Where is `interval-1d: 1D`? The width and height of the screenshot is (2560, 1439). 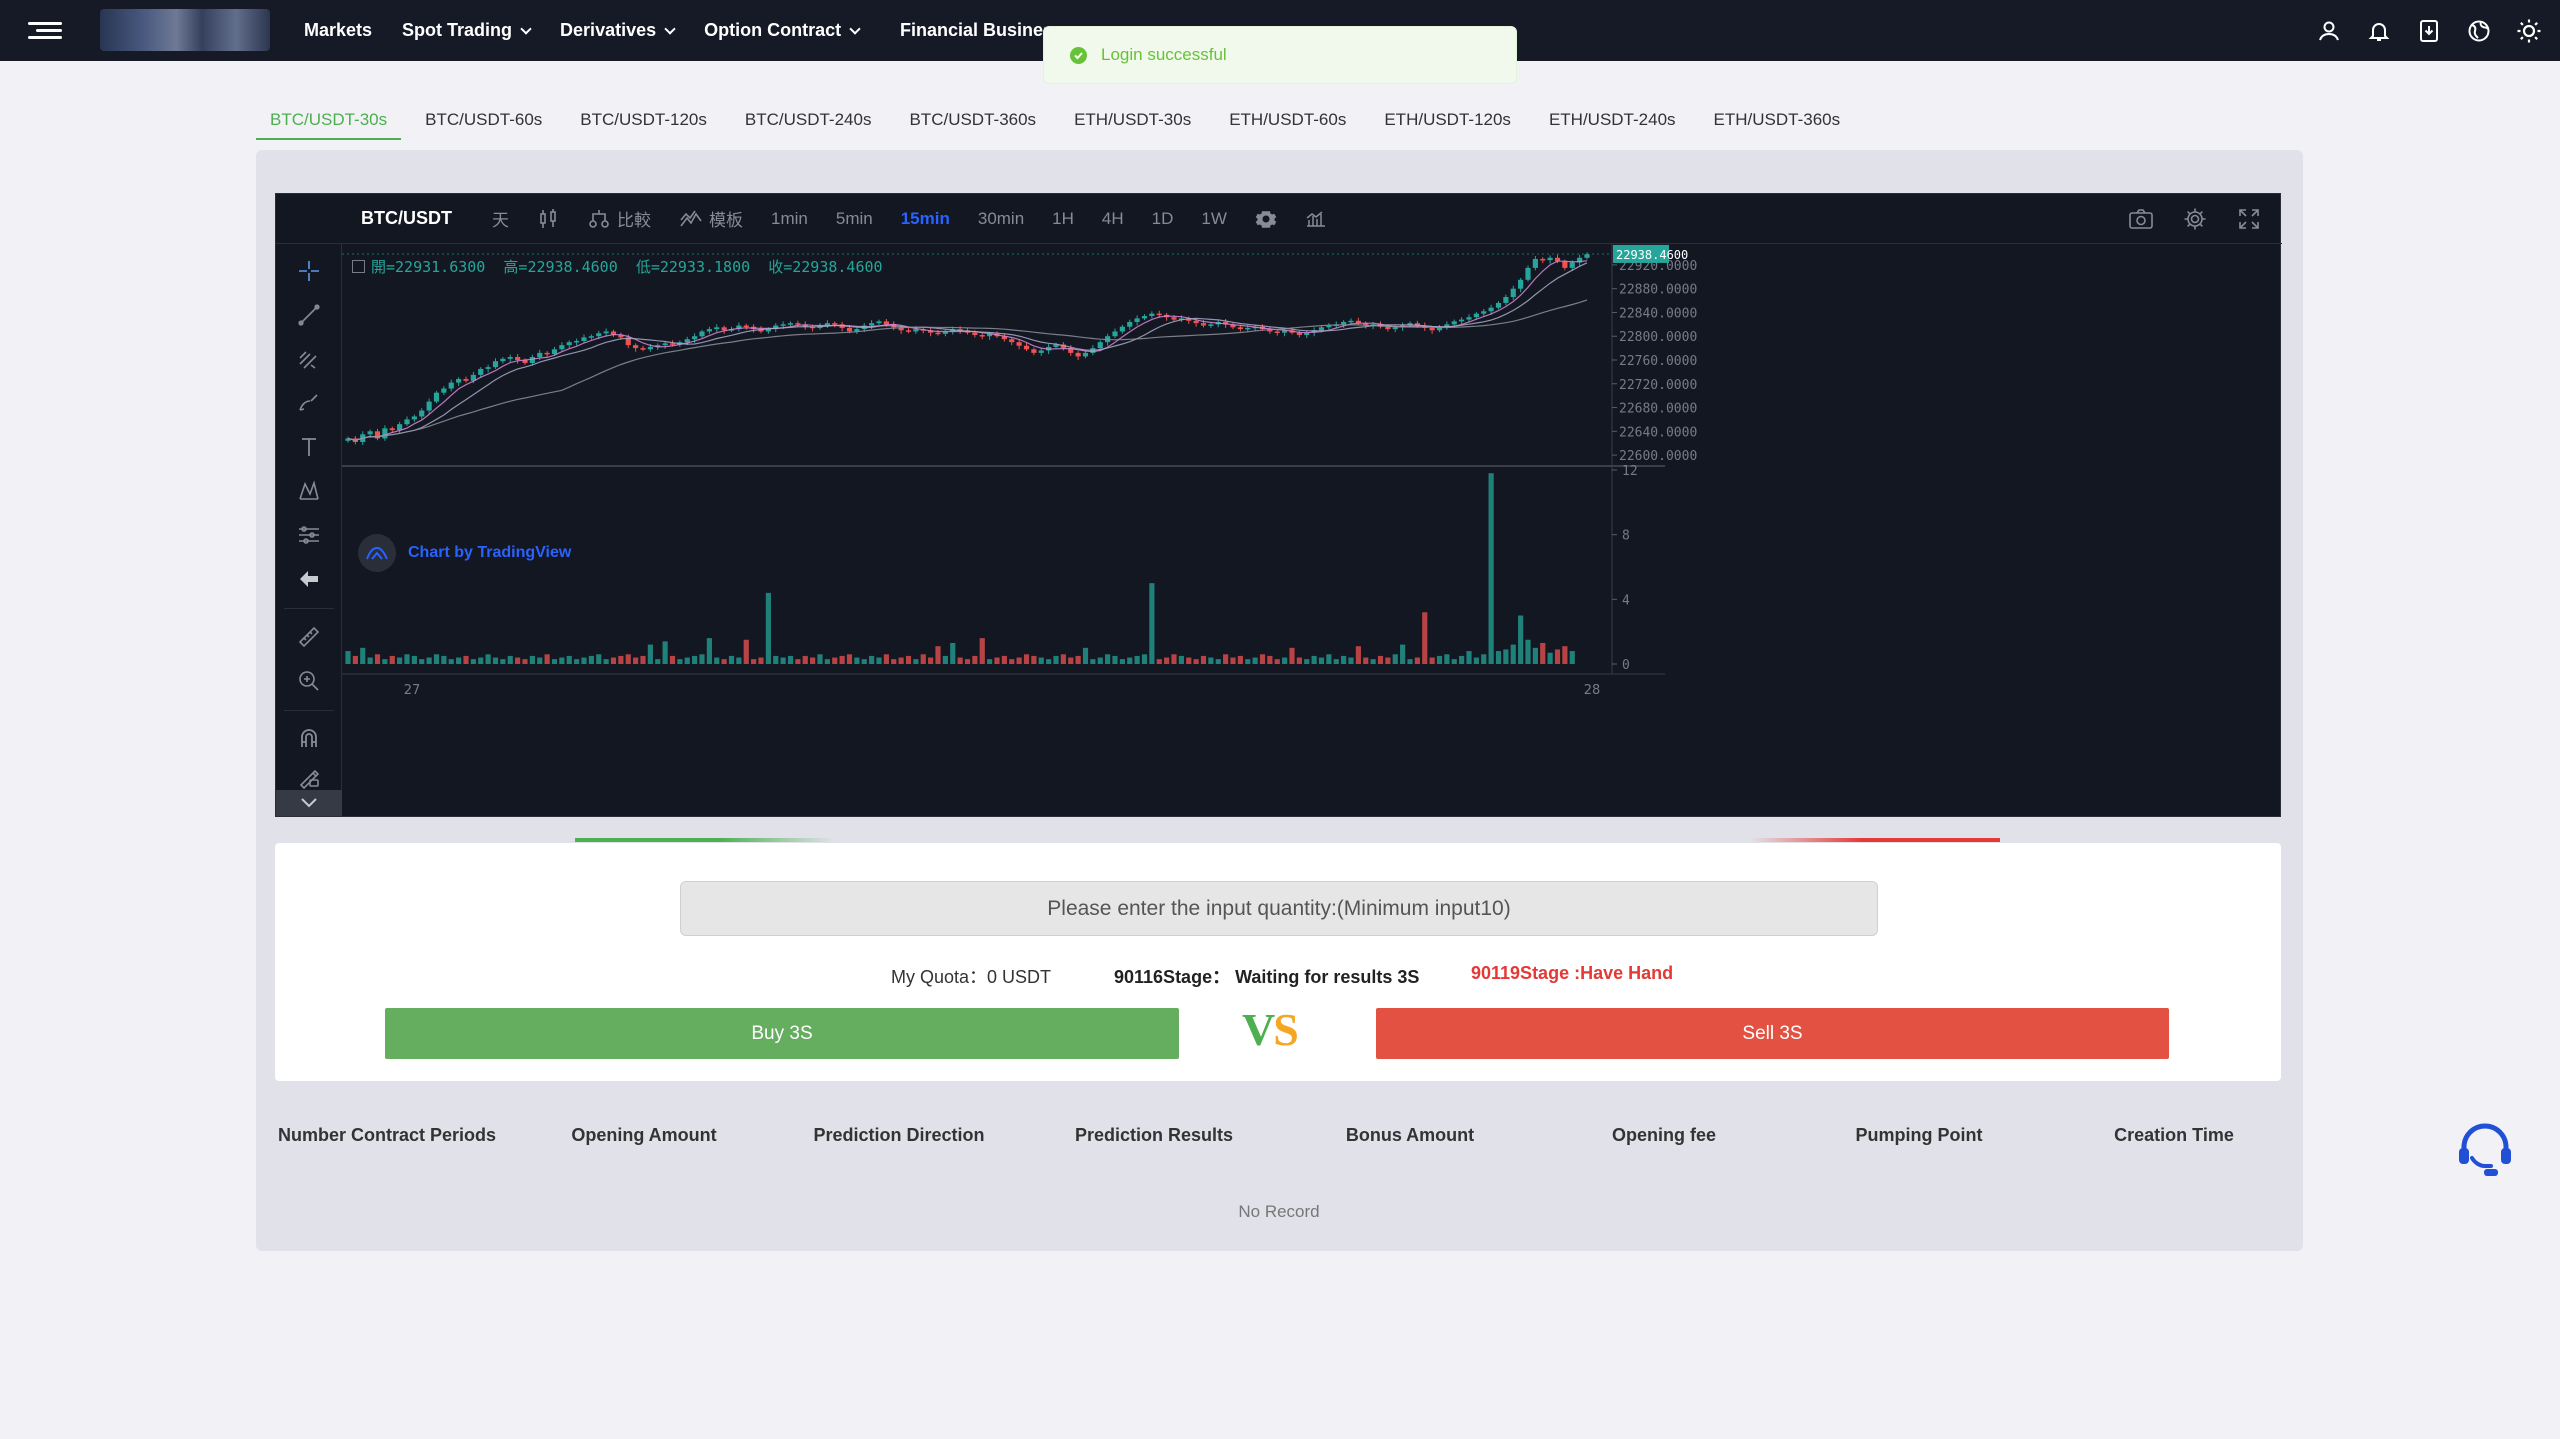
interval-1d: 1D is located at coordinates (1163, 219).